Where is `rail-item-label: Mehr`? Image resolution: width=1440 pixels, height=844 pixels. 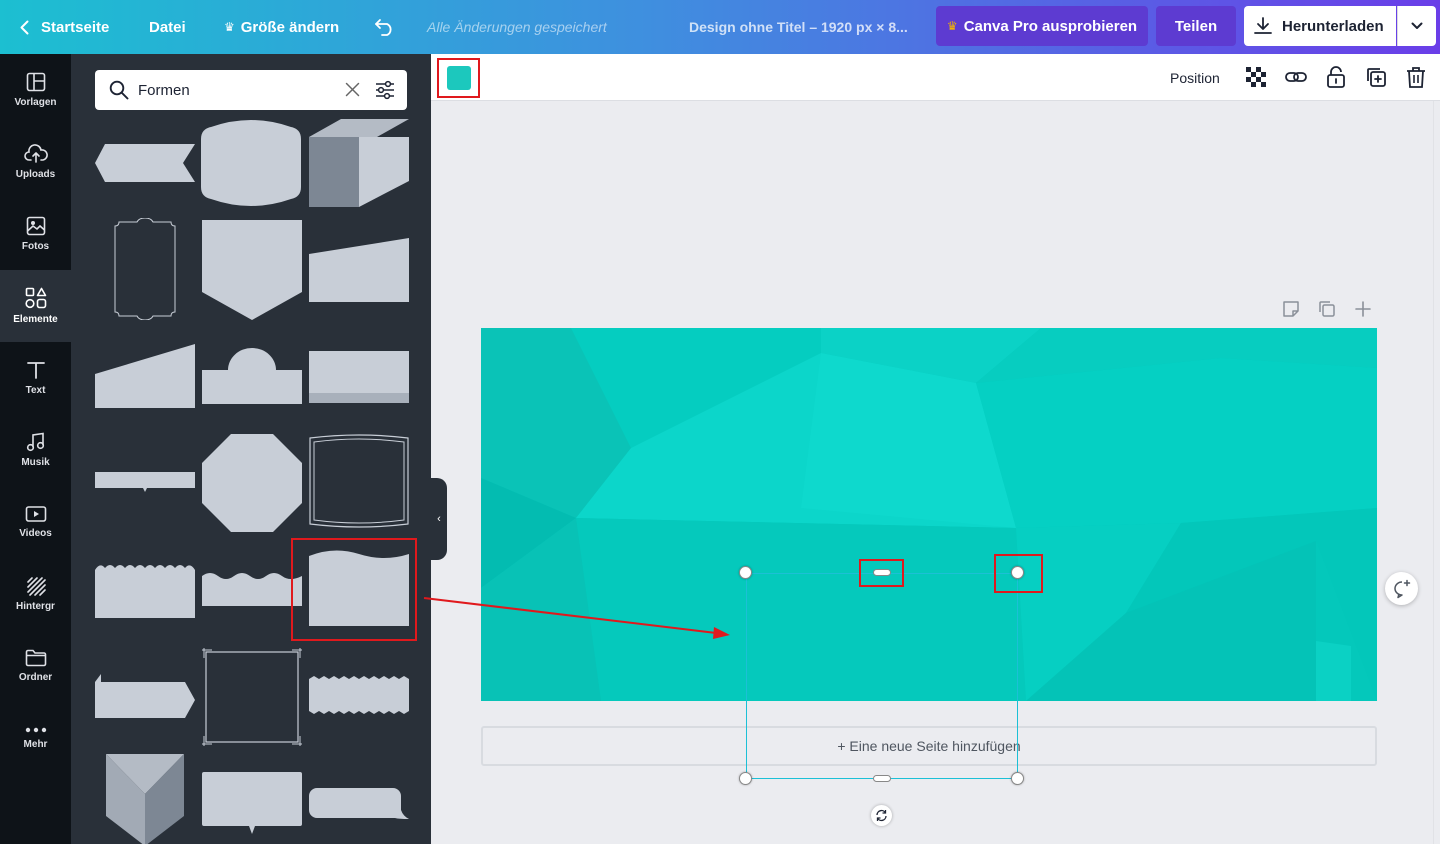
rail-item-label: Mehr is located at coordinates (35, 744).